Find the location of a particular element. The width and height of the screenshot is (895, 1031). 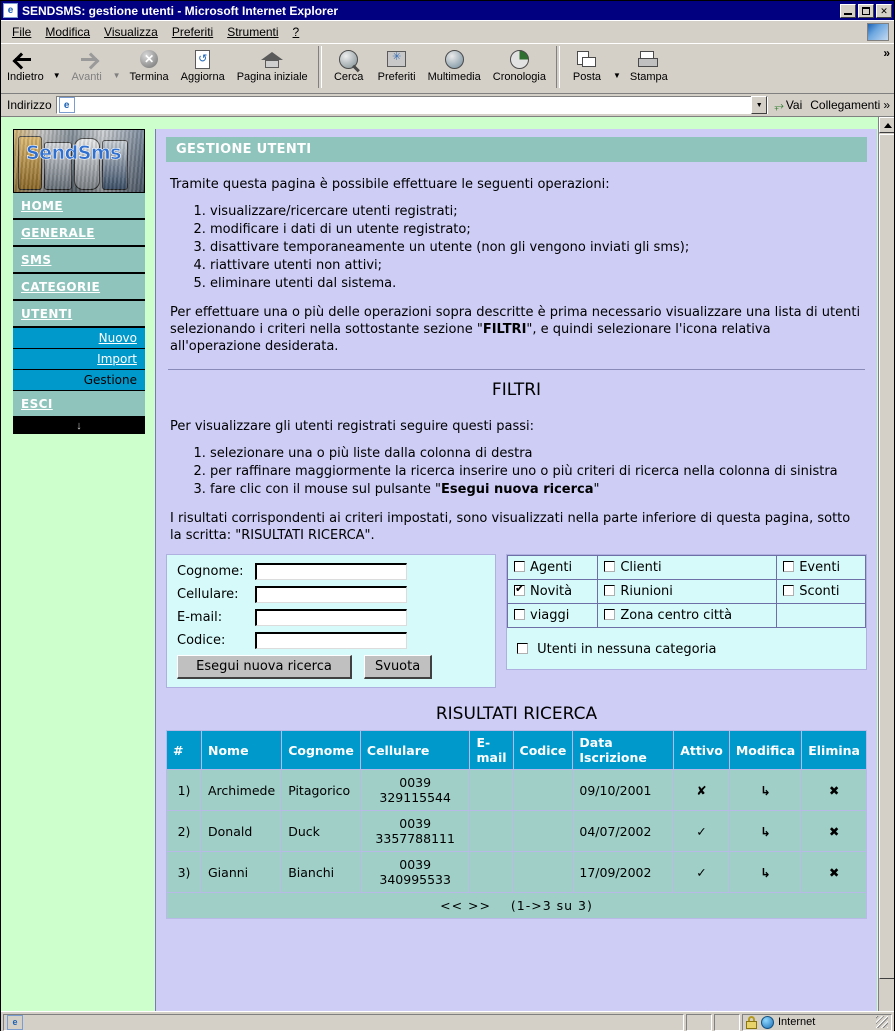

toolbar-stop-button: ✕ Termina is located at coordinates (149, 64).